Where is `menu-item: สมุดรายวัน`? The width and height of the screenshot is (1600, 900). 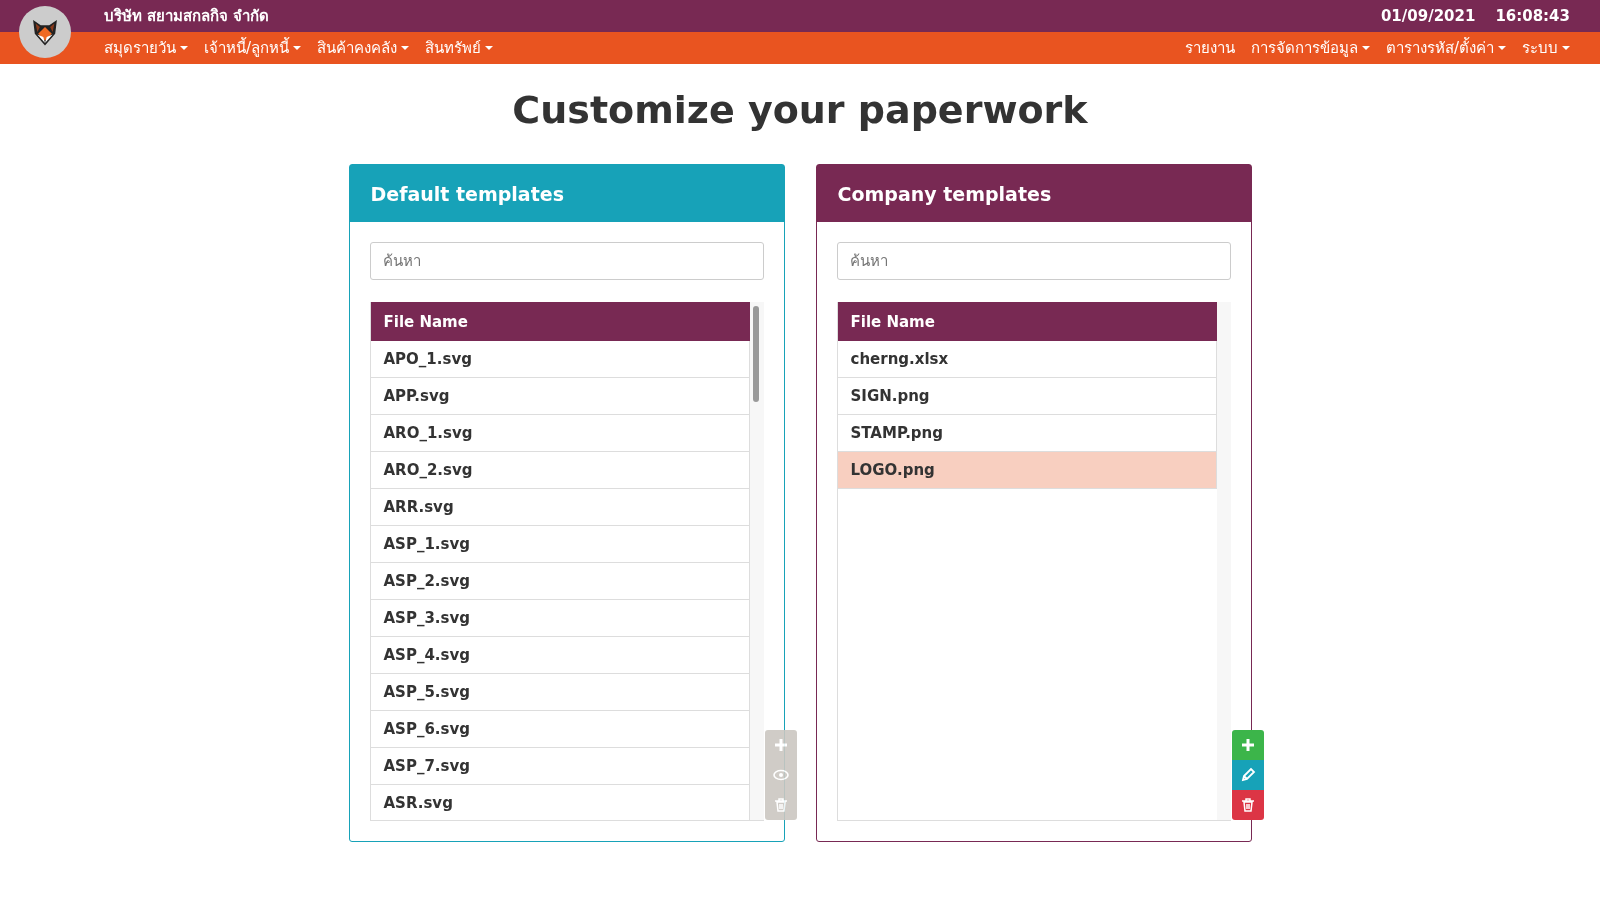 menu-item: สมุดรายวัน is located at coordinates (146, 48).